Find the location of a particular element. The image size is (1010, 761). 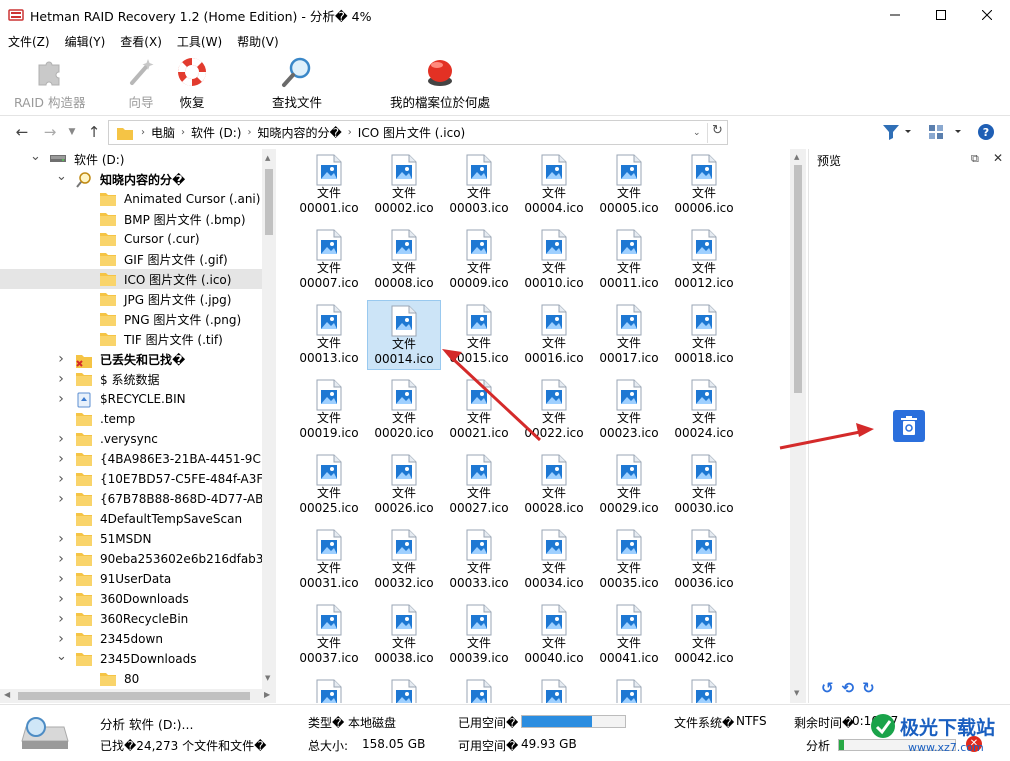

close-button is located at coordinates (987, 15).